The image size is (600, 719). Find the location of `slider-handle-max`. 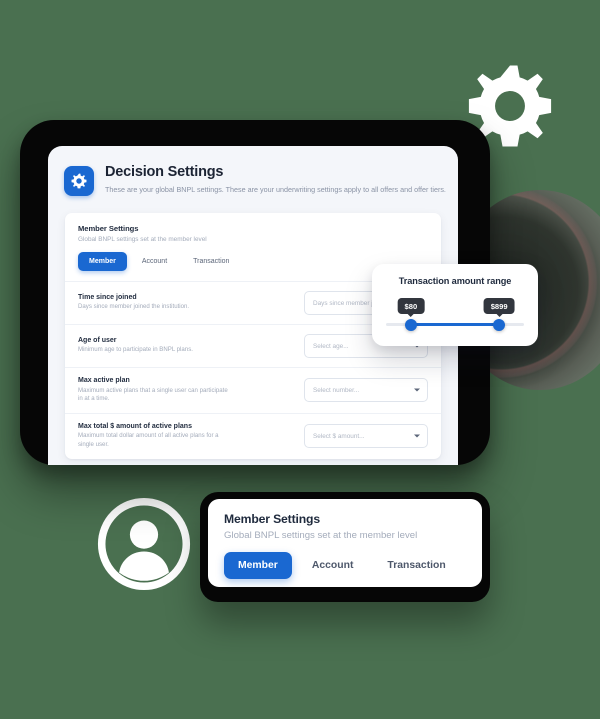

slider-handle-max is located at coordinates (499, 324).